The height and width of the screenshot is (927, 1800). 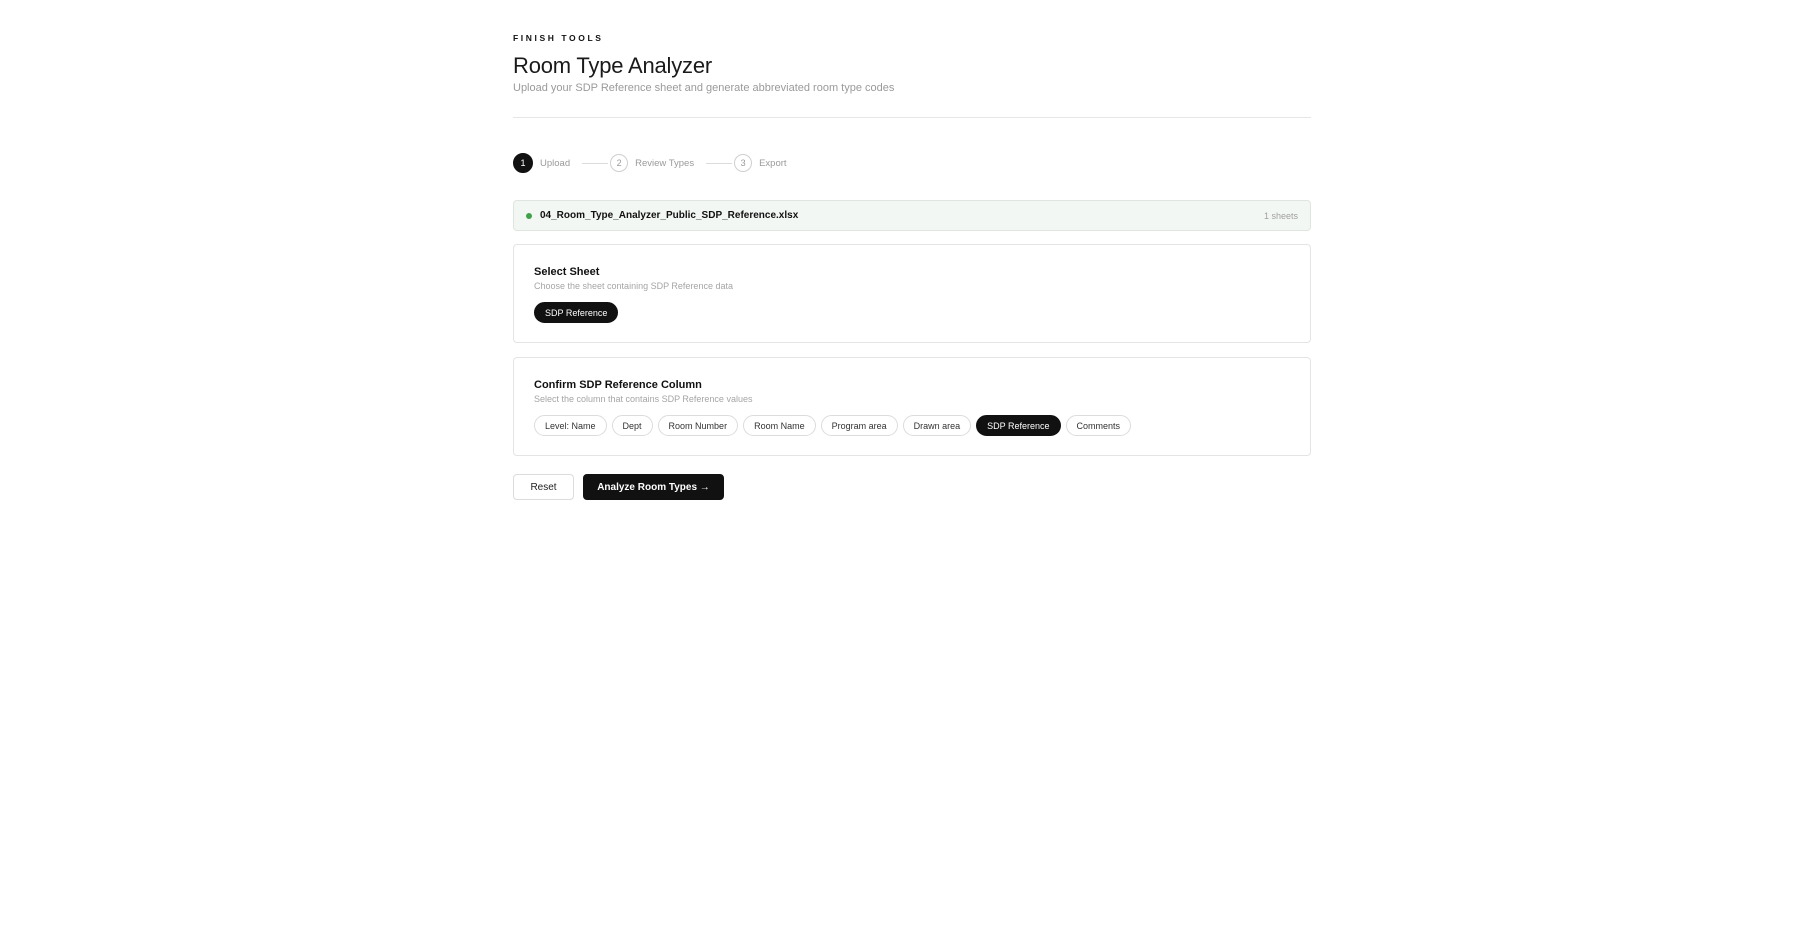 I want to click on progress-stepper: 1 Upload 2 Review Types 3 Export, so click(x=650, y=163).